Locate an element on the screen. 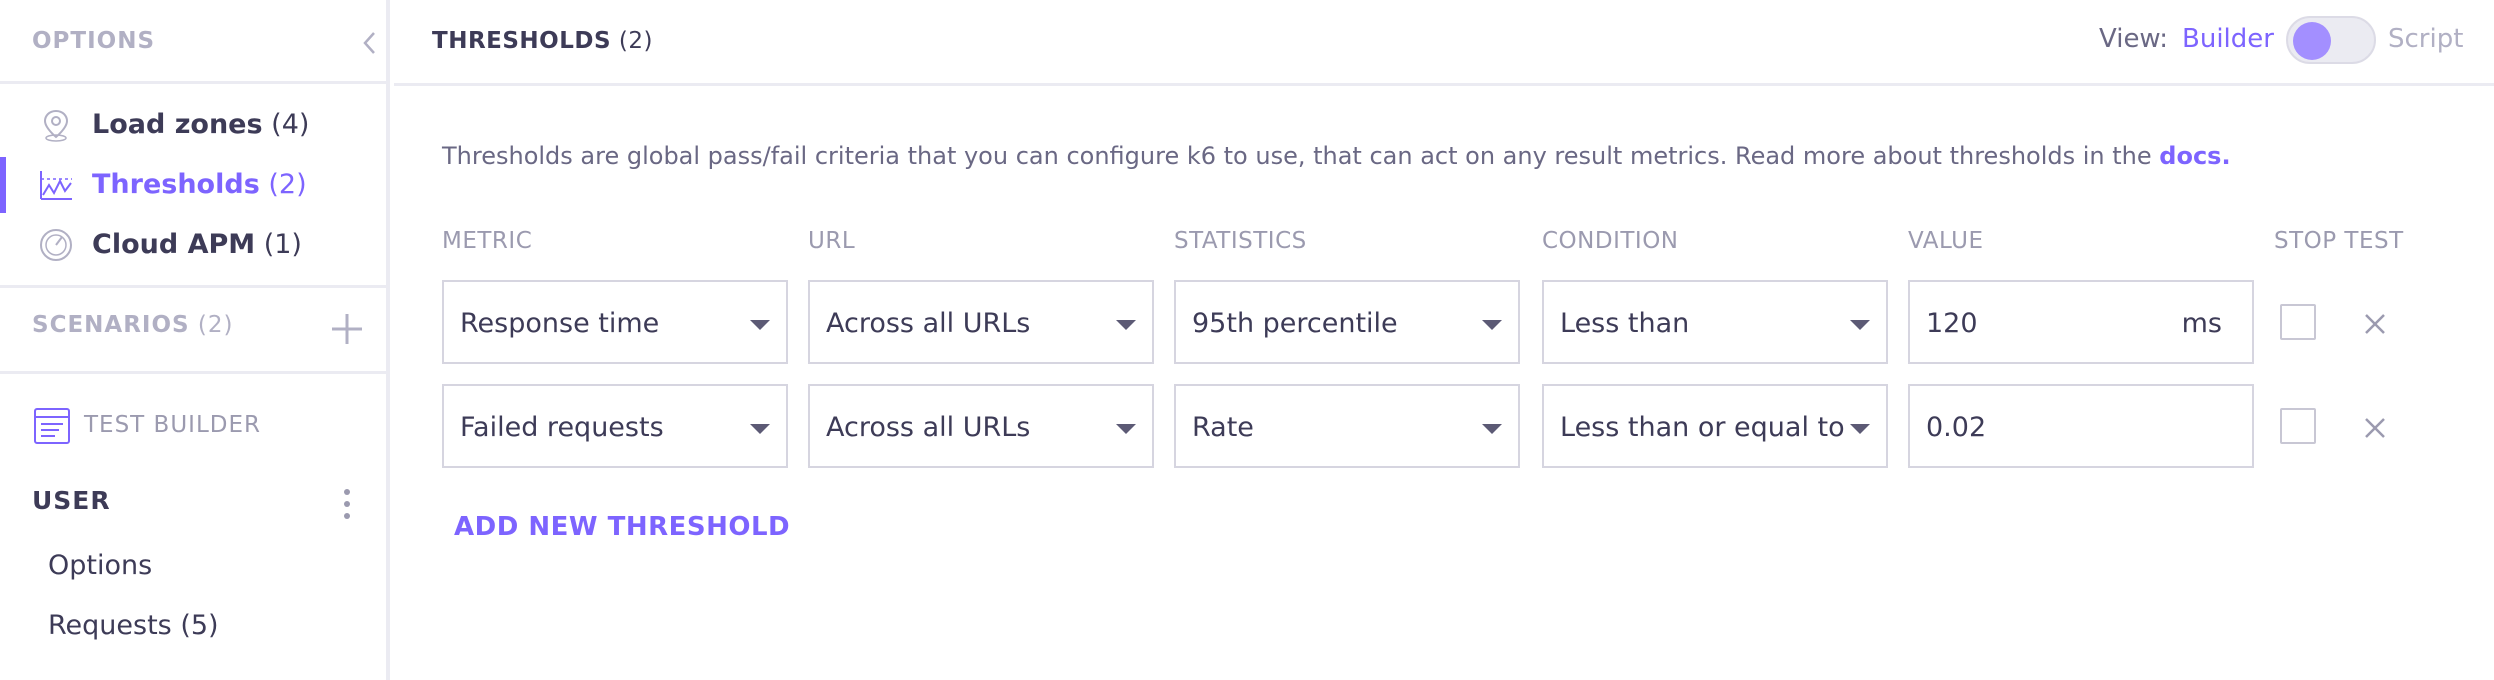 The height and width of the screenshot is (680, 2494). sidebar-item-count: (4) is located at coordinates (290, 124).